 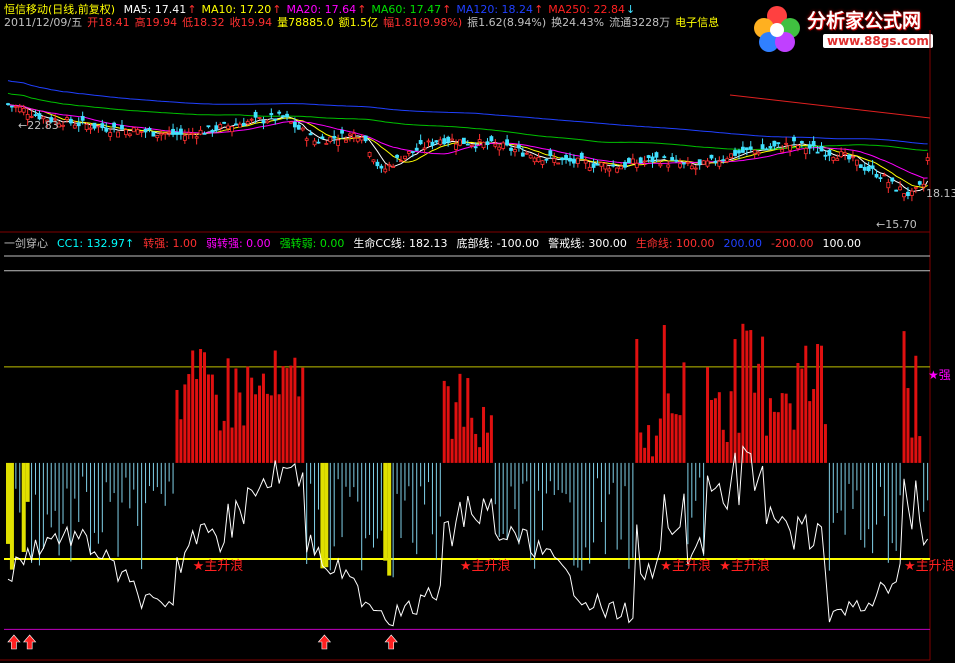 What do you see at coordinates (685, 566) in the screenshot?
I see `main-rise-signal: ★主升浪` at bounding box center [685, 566].